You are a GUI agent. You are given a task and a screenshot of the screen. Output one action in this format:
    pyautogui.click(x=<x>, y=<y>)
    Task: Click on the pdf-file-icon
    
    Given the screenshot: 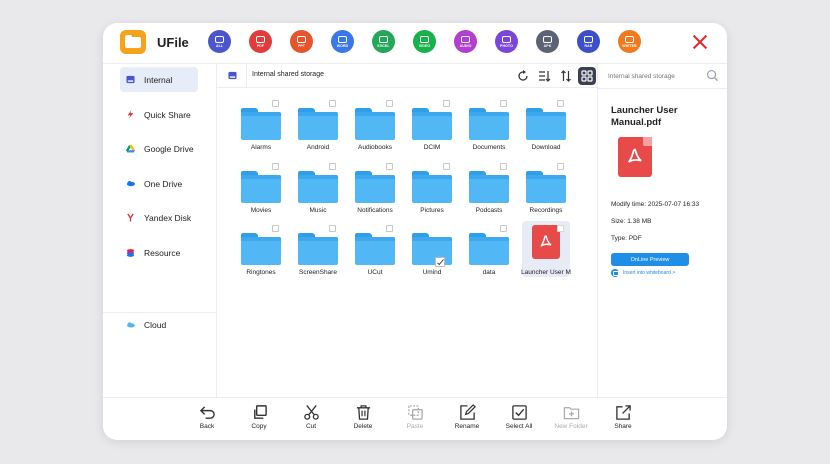 What is the action you would take?
    pyautogui.click(x=546, y=242)
    